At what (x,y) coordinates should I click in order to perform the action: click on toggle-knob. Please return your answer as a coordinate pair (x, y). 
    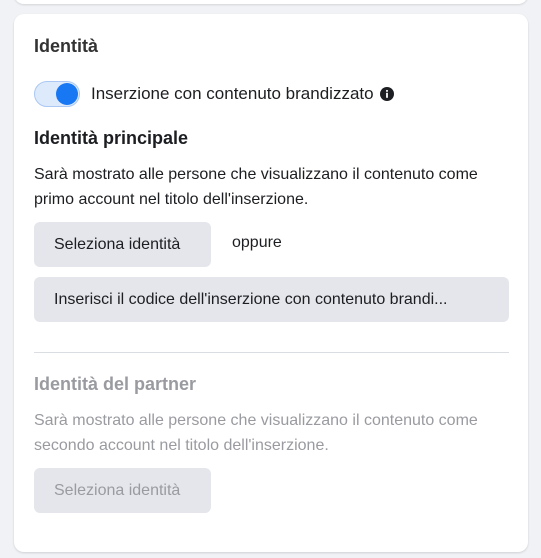
    Looking at the image, I should click on (67, 94).